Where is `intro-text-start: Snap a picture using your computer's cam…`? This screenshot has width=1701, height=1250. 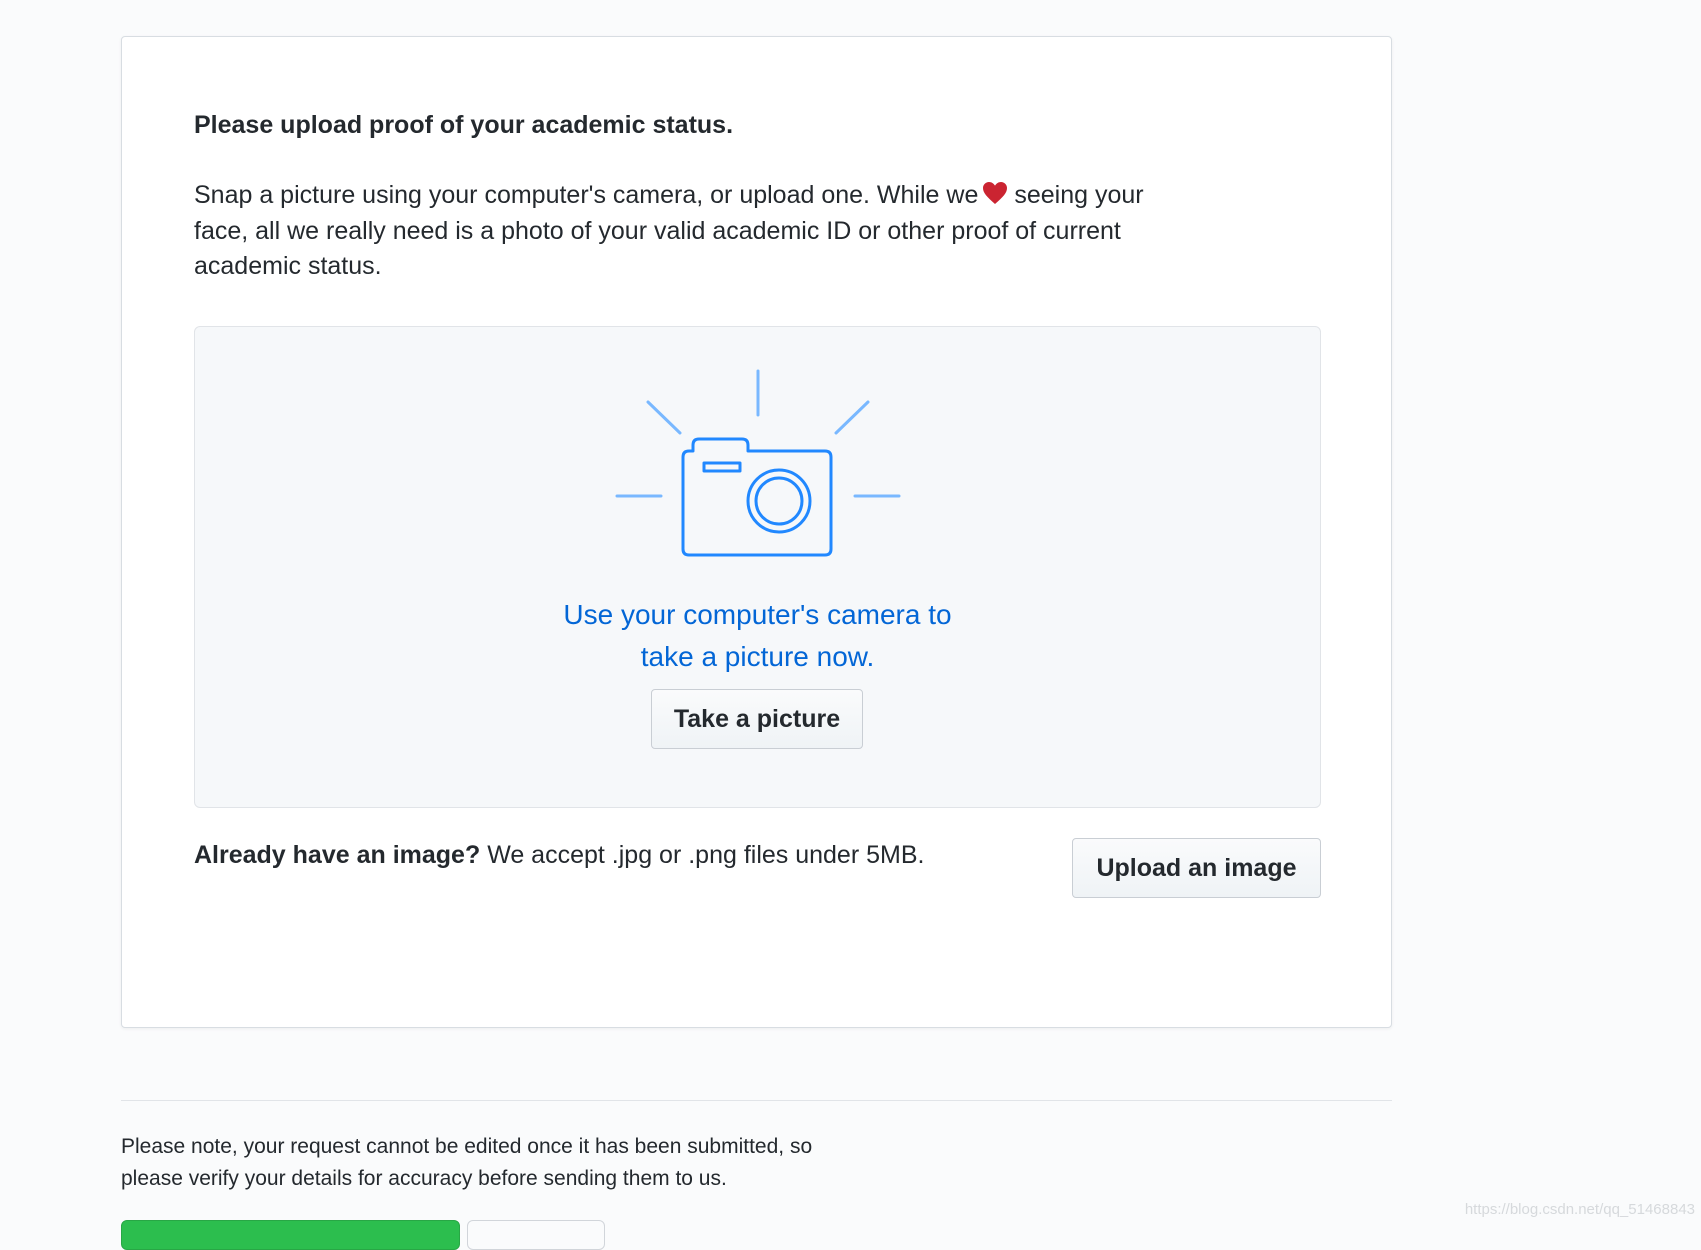
intro-text-start: Snap a picture using your computer's cam… is located at coordinates (586, 195).